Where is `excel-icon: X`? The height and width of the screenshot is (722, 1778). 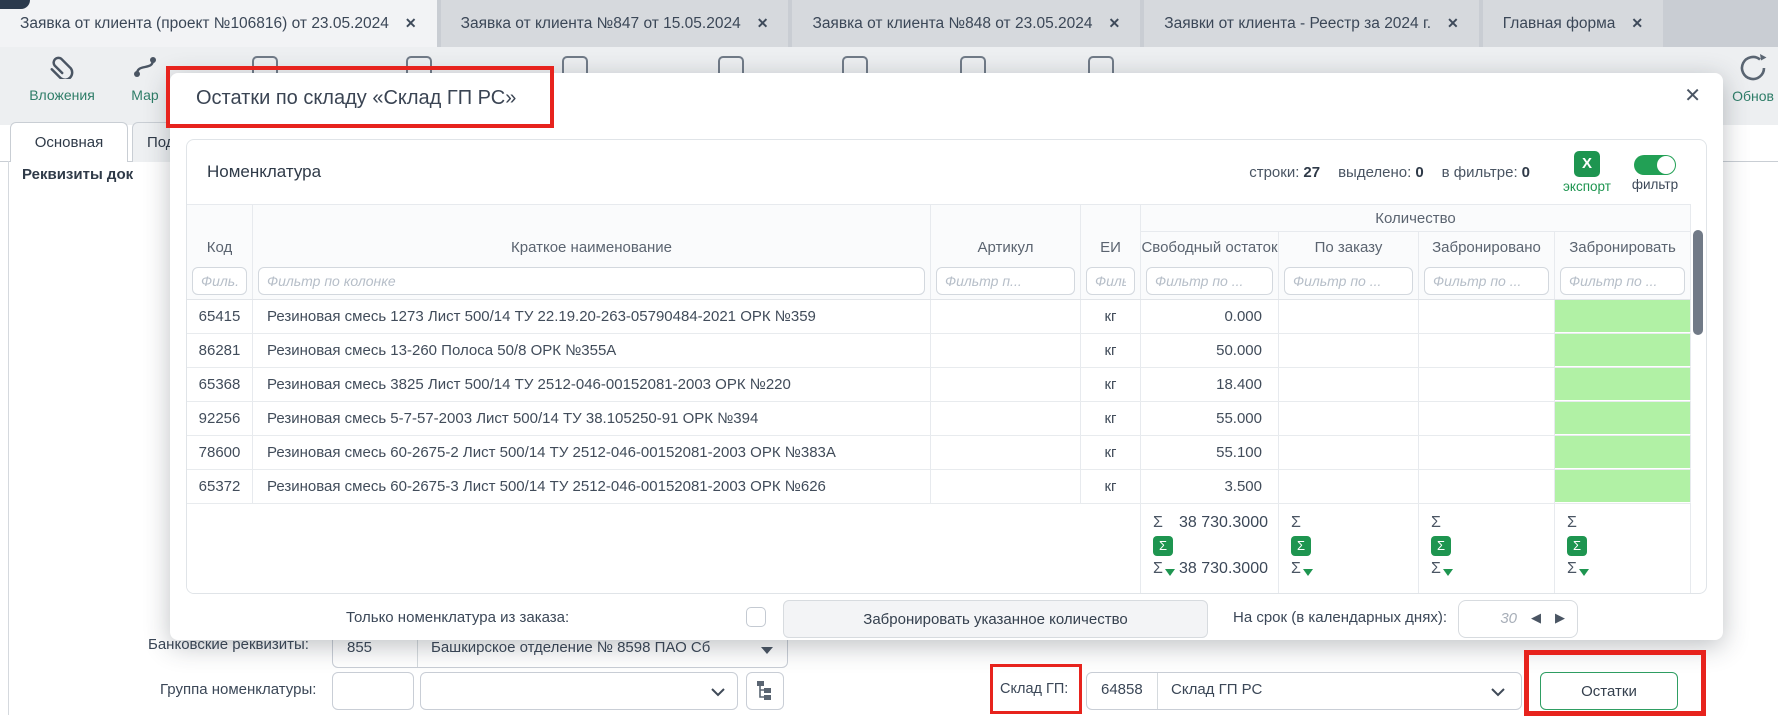
excel-icon: X is located at coordinates (1587, 163).